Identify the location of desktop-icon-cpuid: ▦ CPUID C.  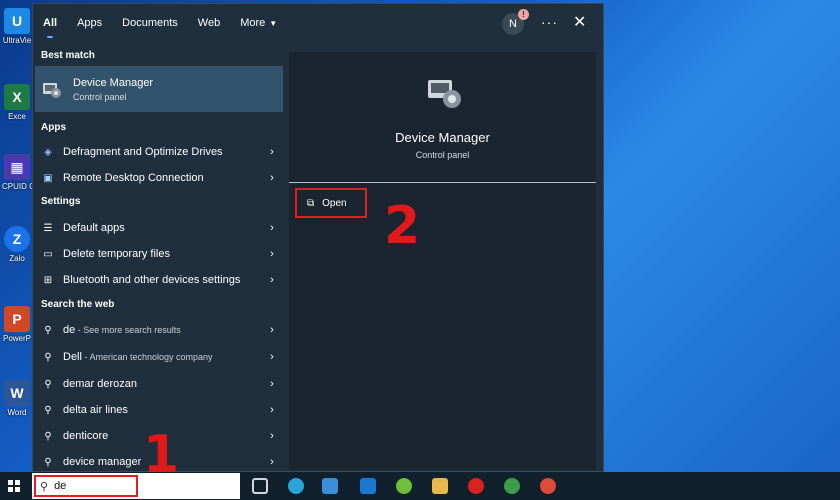
(17, 172).